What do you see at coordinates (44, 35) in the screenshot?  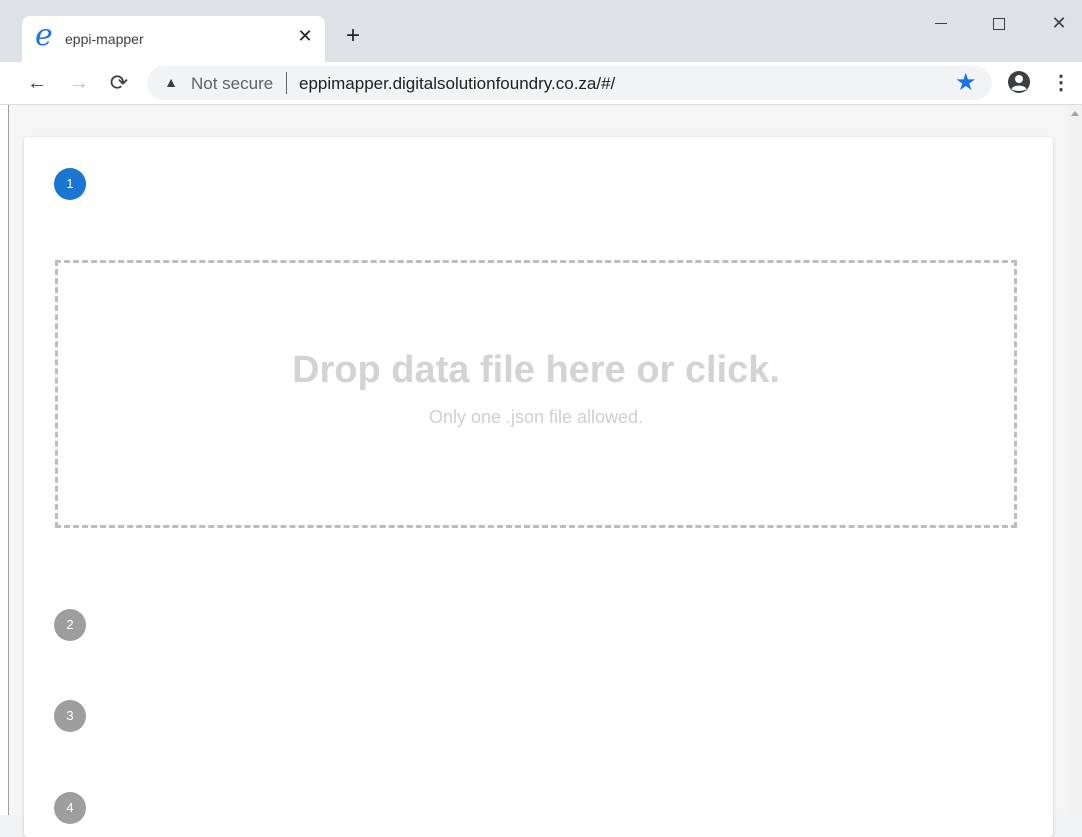 I see `eppi-favicon-icon: e` at bounding box center [44, 35].